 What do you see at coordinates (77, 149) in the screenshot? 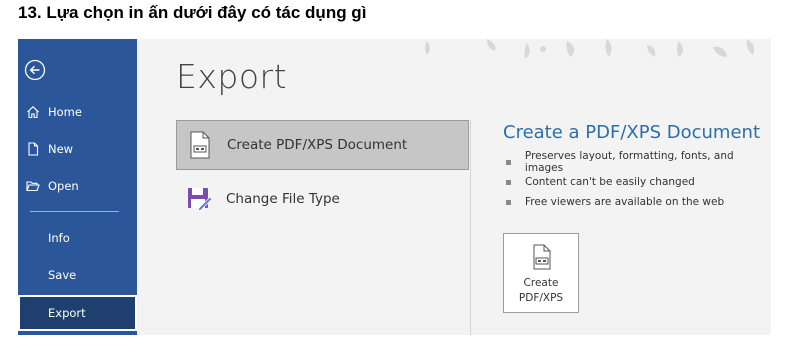
I see `nav-item-new: New` at bounding box center [77, 149].